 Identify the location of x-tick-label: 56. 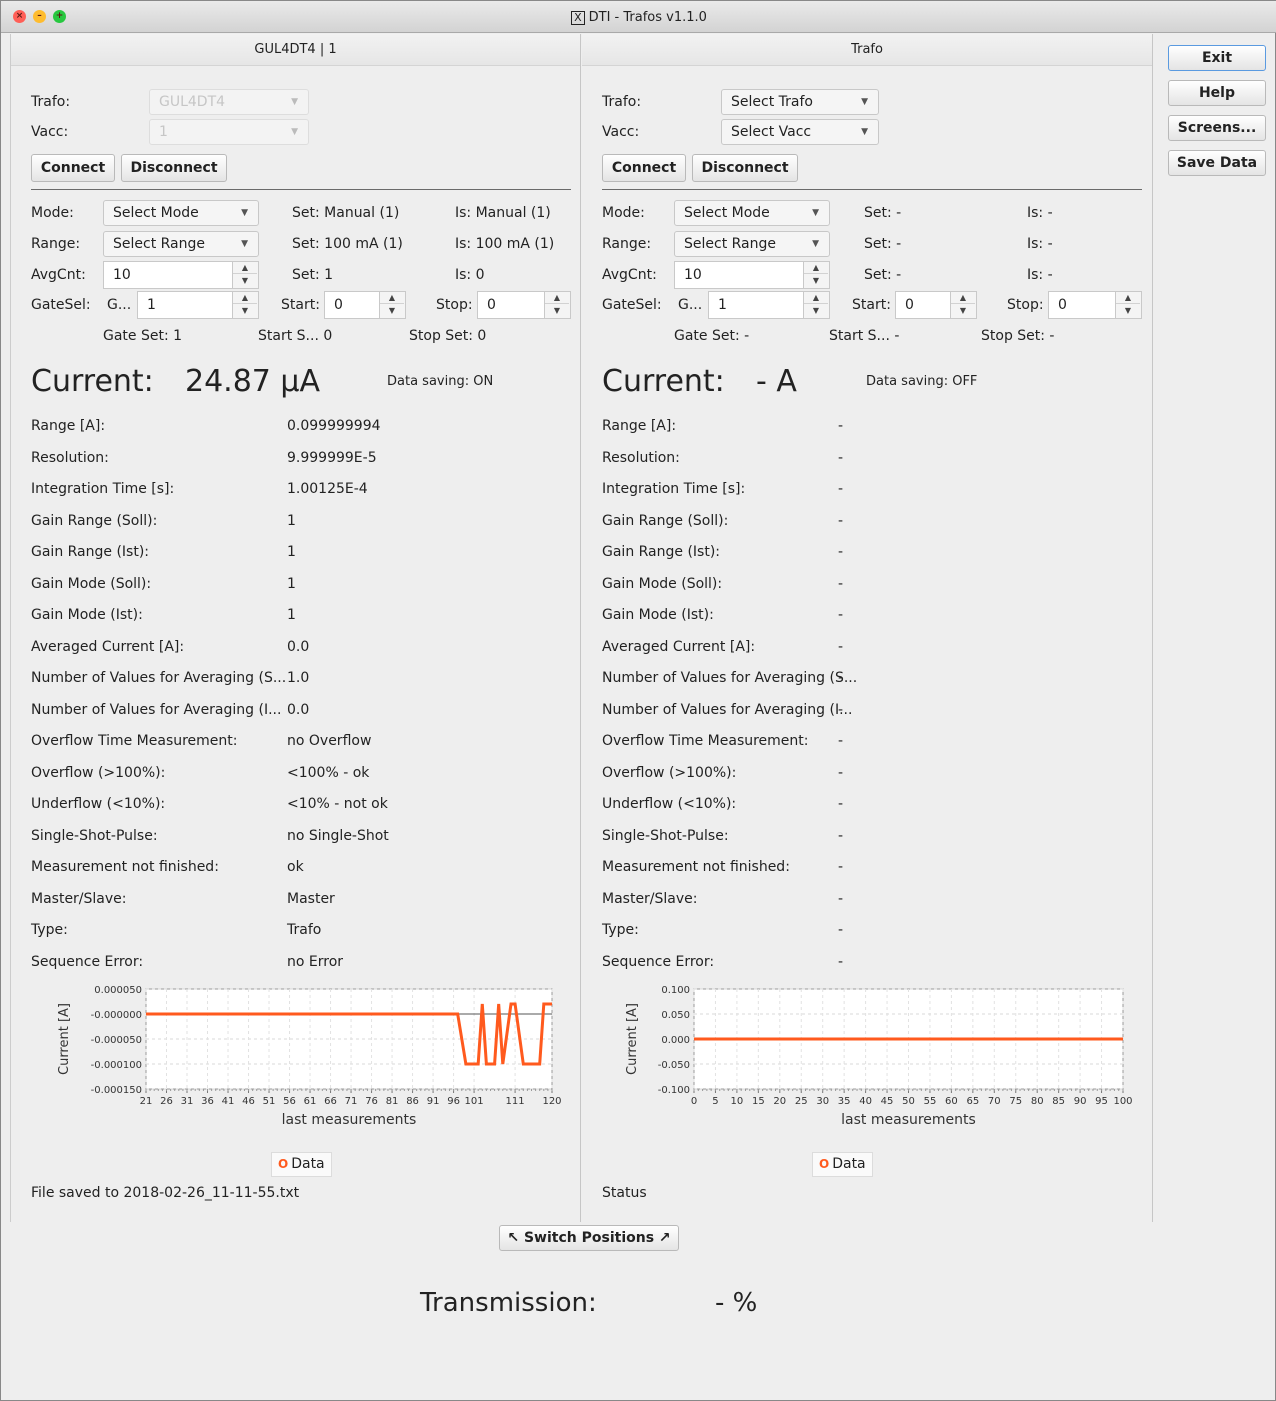
(289, 1101).